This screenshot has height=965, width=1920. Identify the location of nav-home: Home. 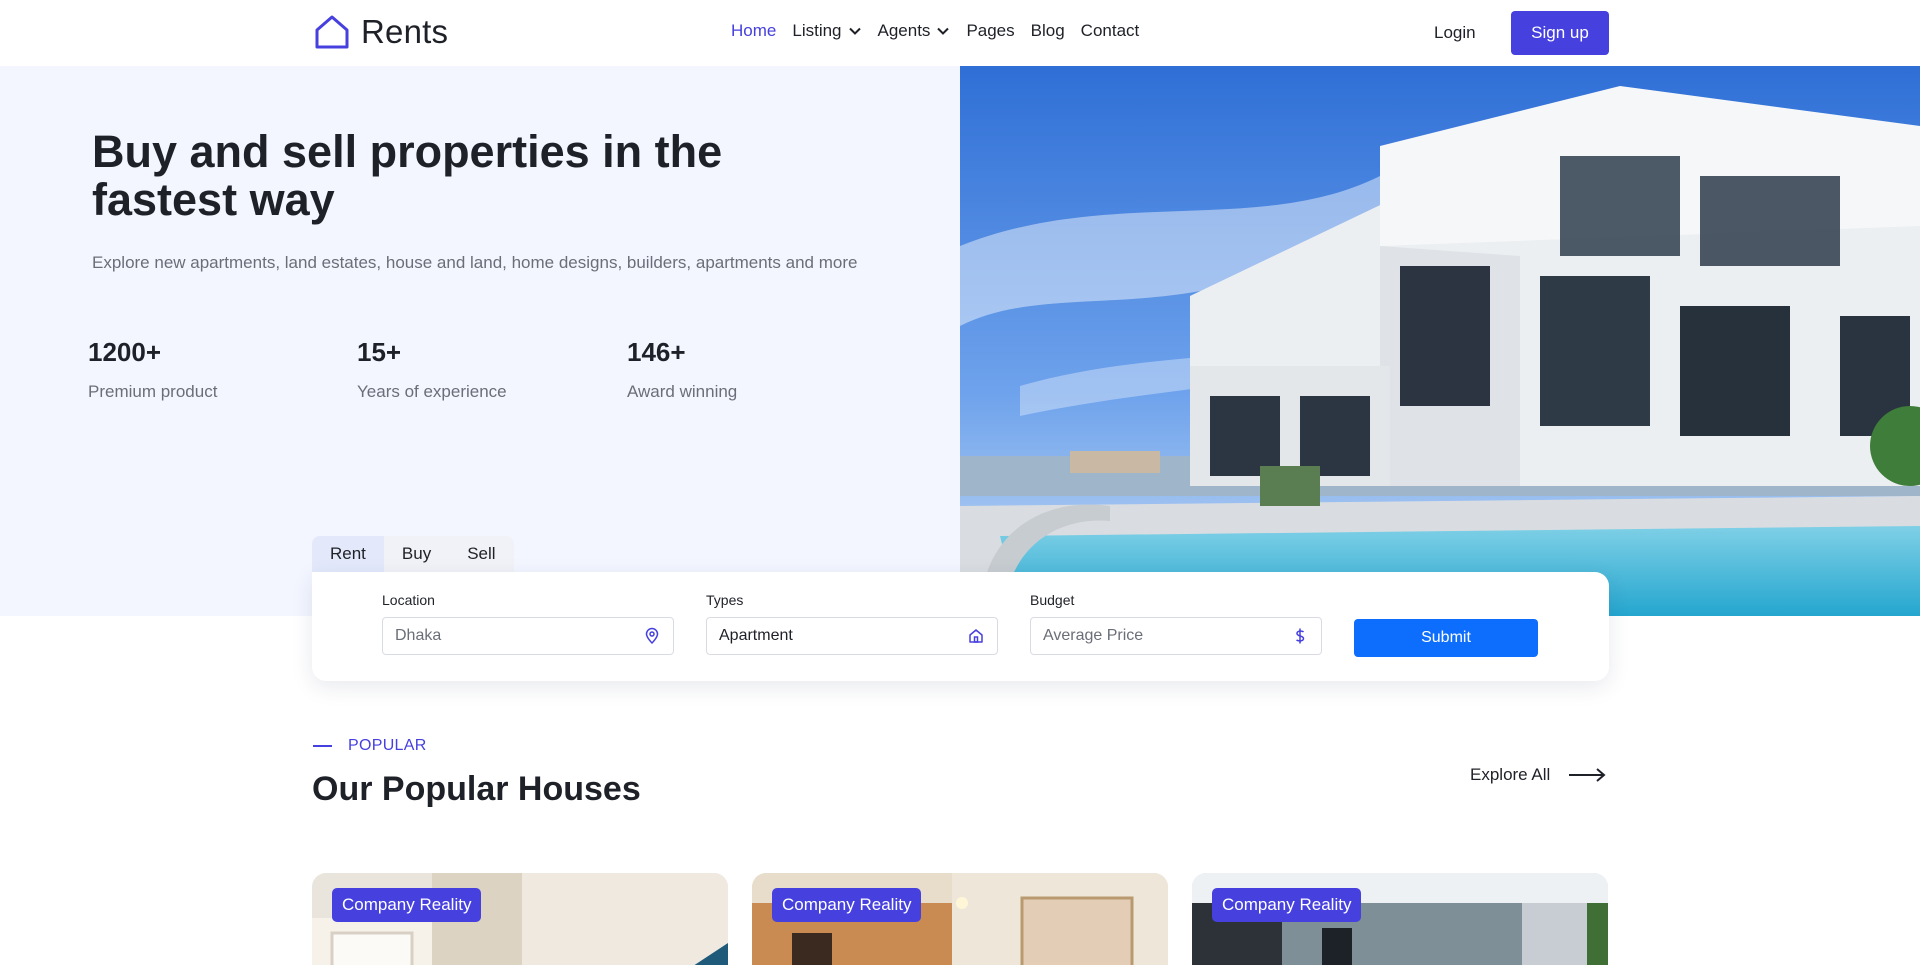
(753, 31).